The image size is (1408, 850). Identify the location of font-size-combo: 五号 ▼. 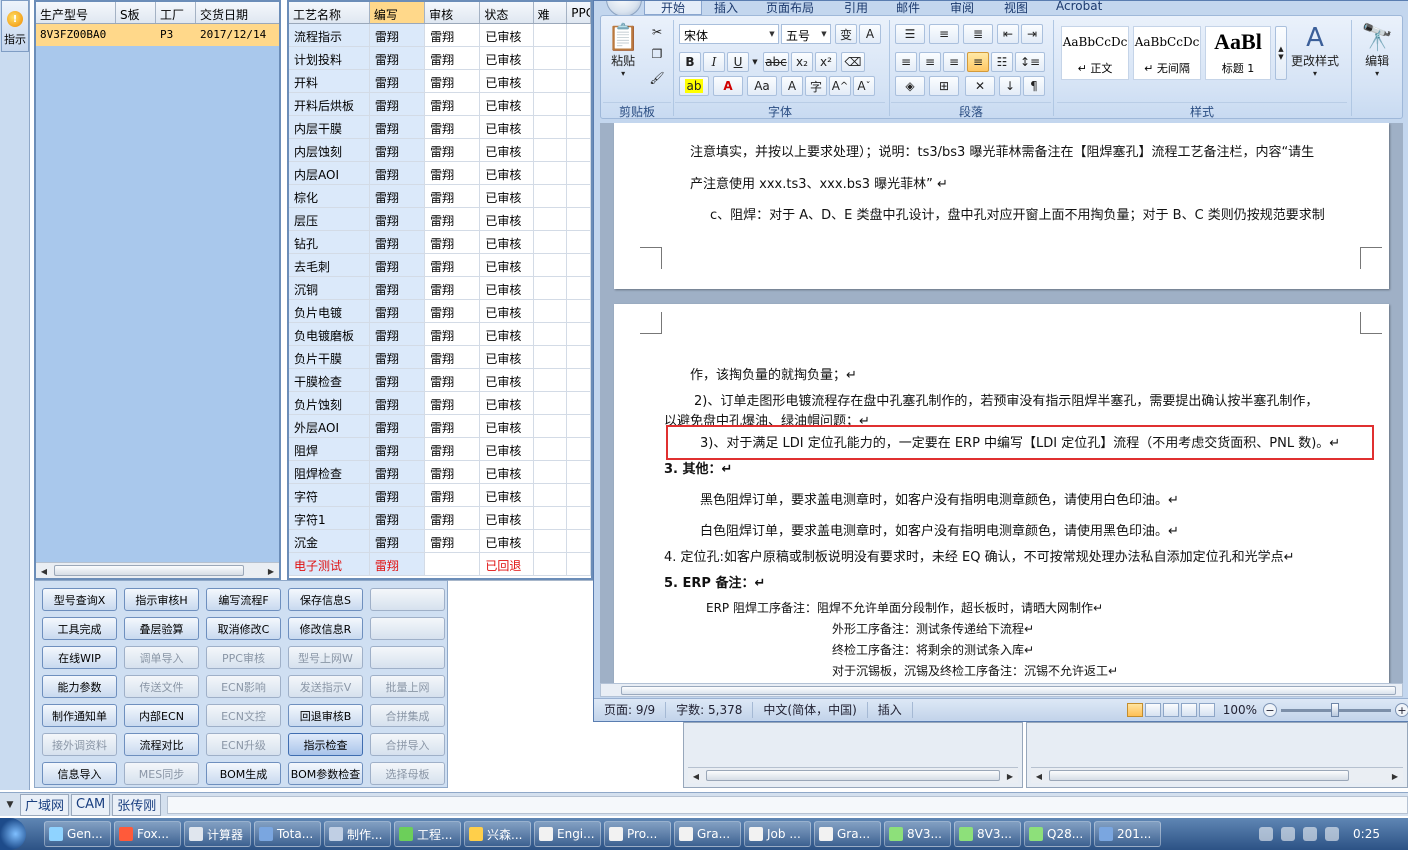
(806, 34).